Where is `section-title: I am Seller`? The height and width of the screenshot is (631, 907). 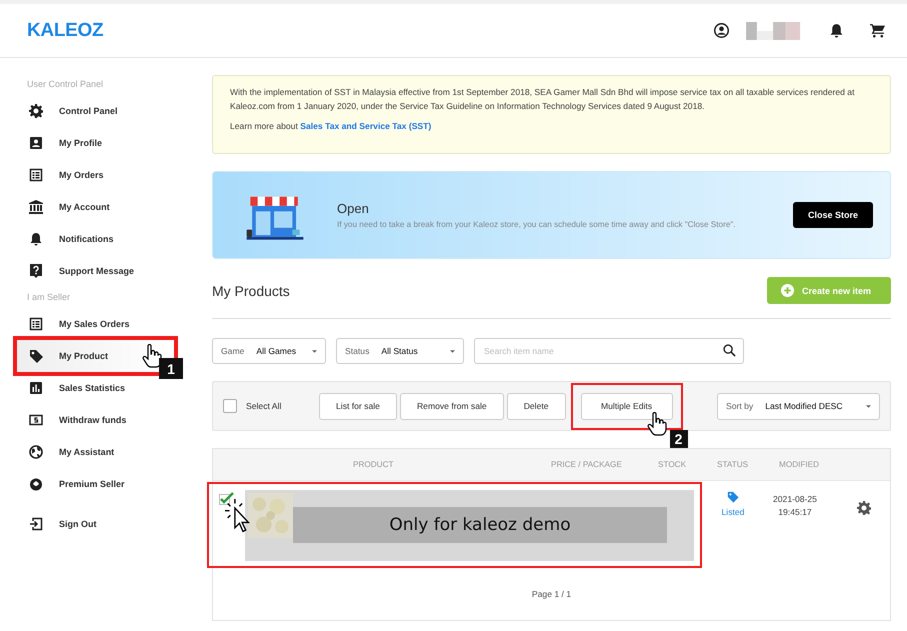 section-title: I am Seller is located at coordinates (49, 297).